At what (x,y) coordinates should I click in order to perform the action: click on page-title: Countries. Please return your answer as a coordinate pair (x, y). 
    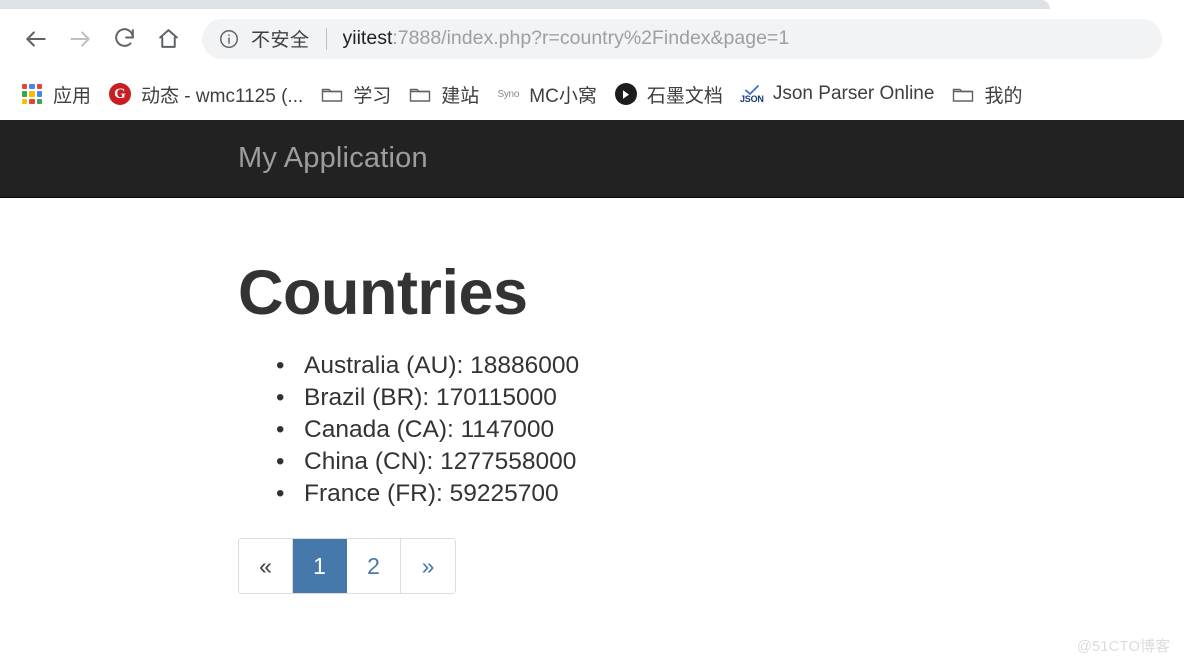
    Looking at the image, I should click on (383, 293).